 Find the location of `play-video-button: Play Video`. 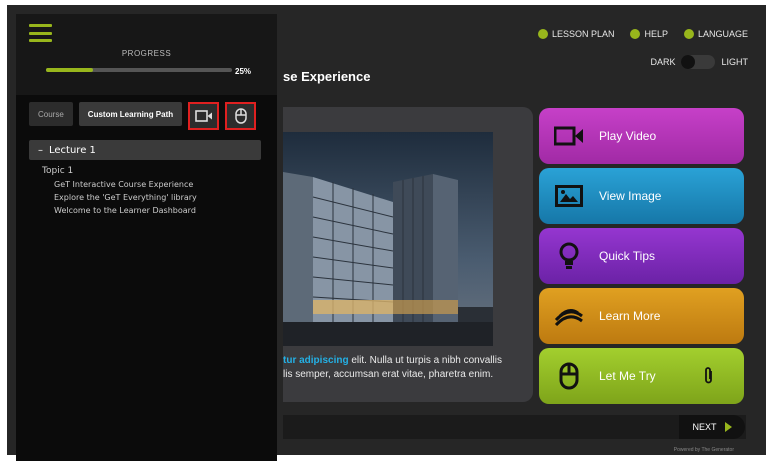

play-video-button: Play Video is located at coordinates (641, 136).